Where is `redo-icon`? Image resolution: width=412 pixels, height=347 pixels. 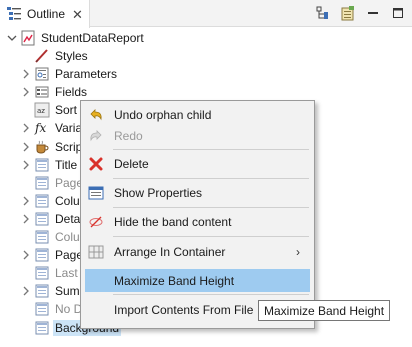
redo-icon is located at coordinates (96, 136).